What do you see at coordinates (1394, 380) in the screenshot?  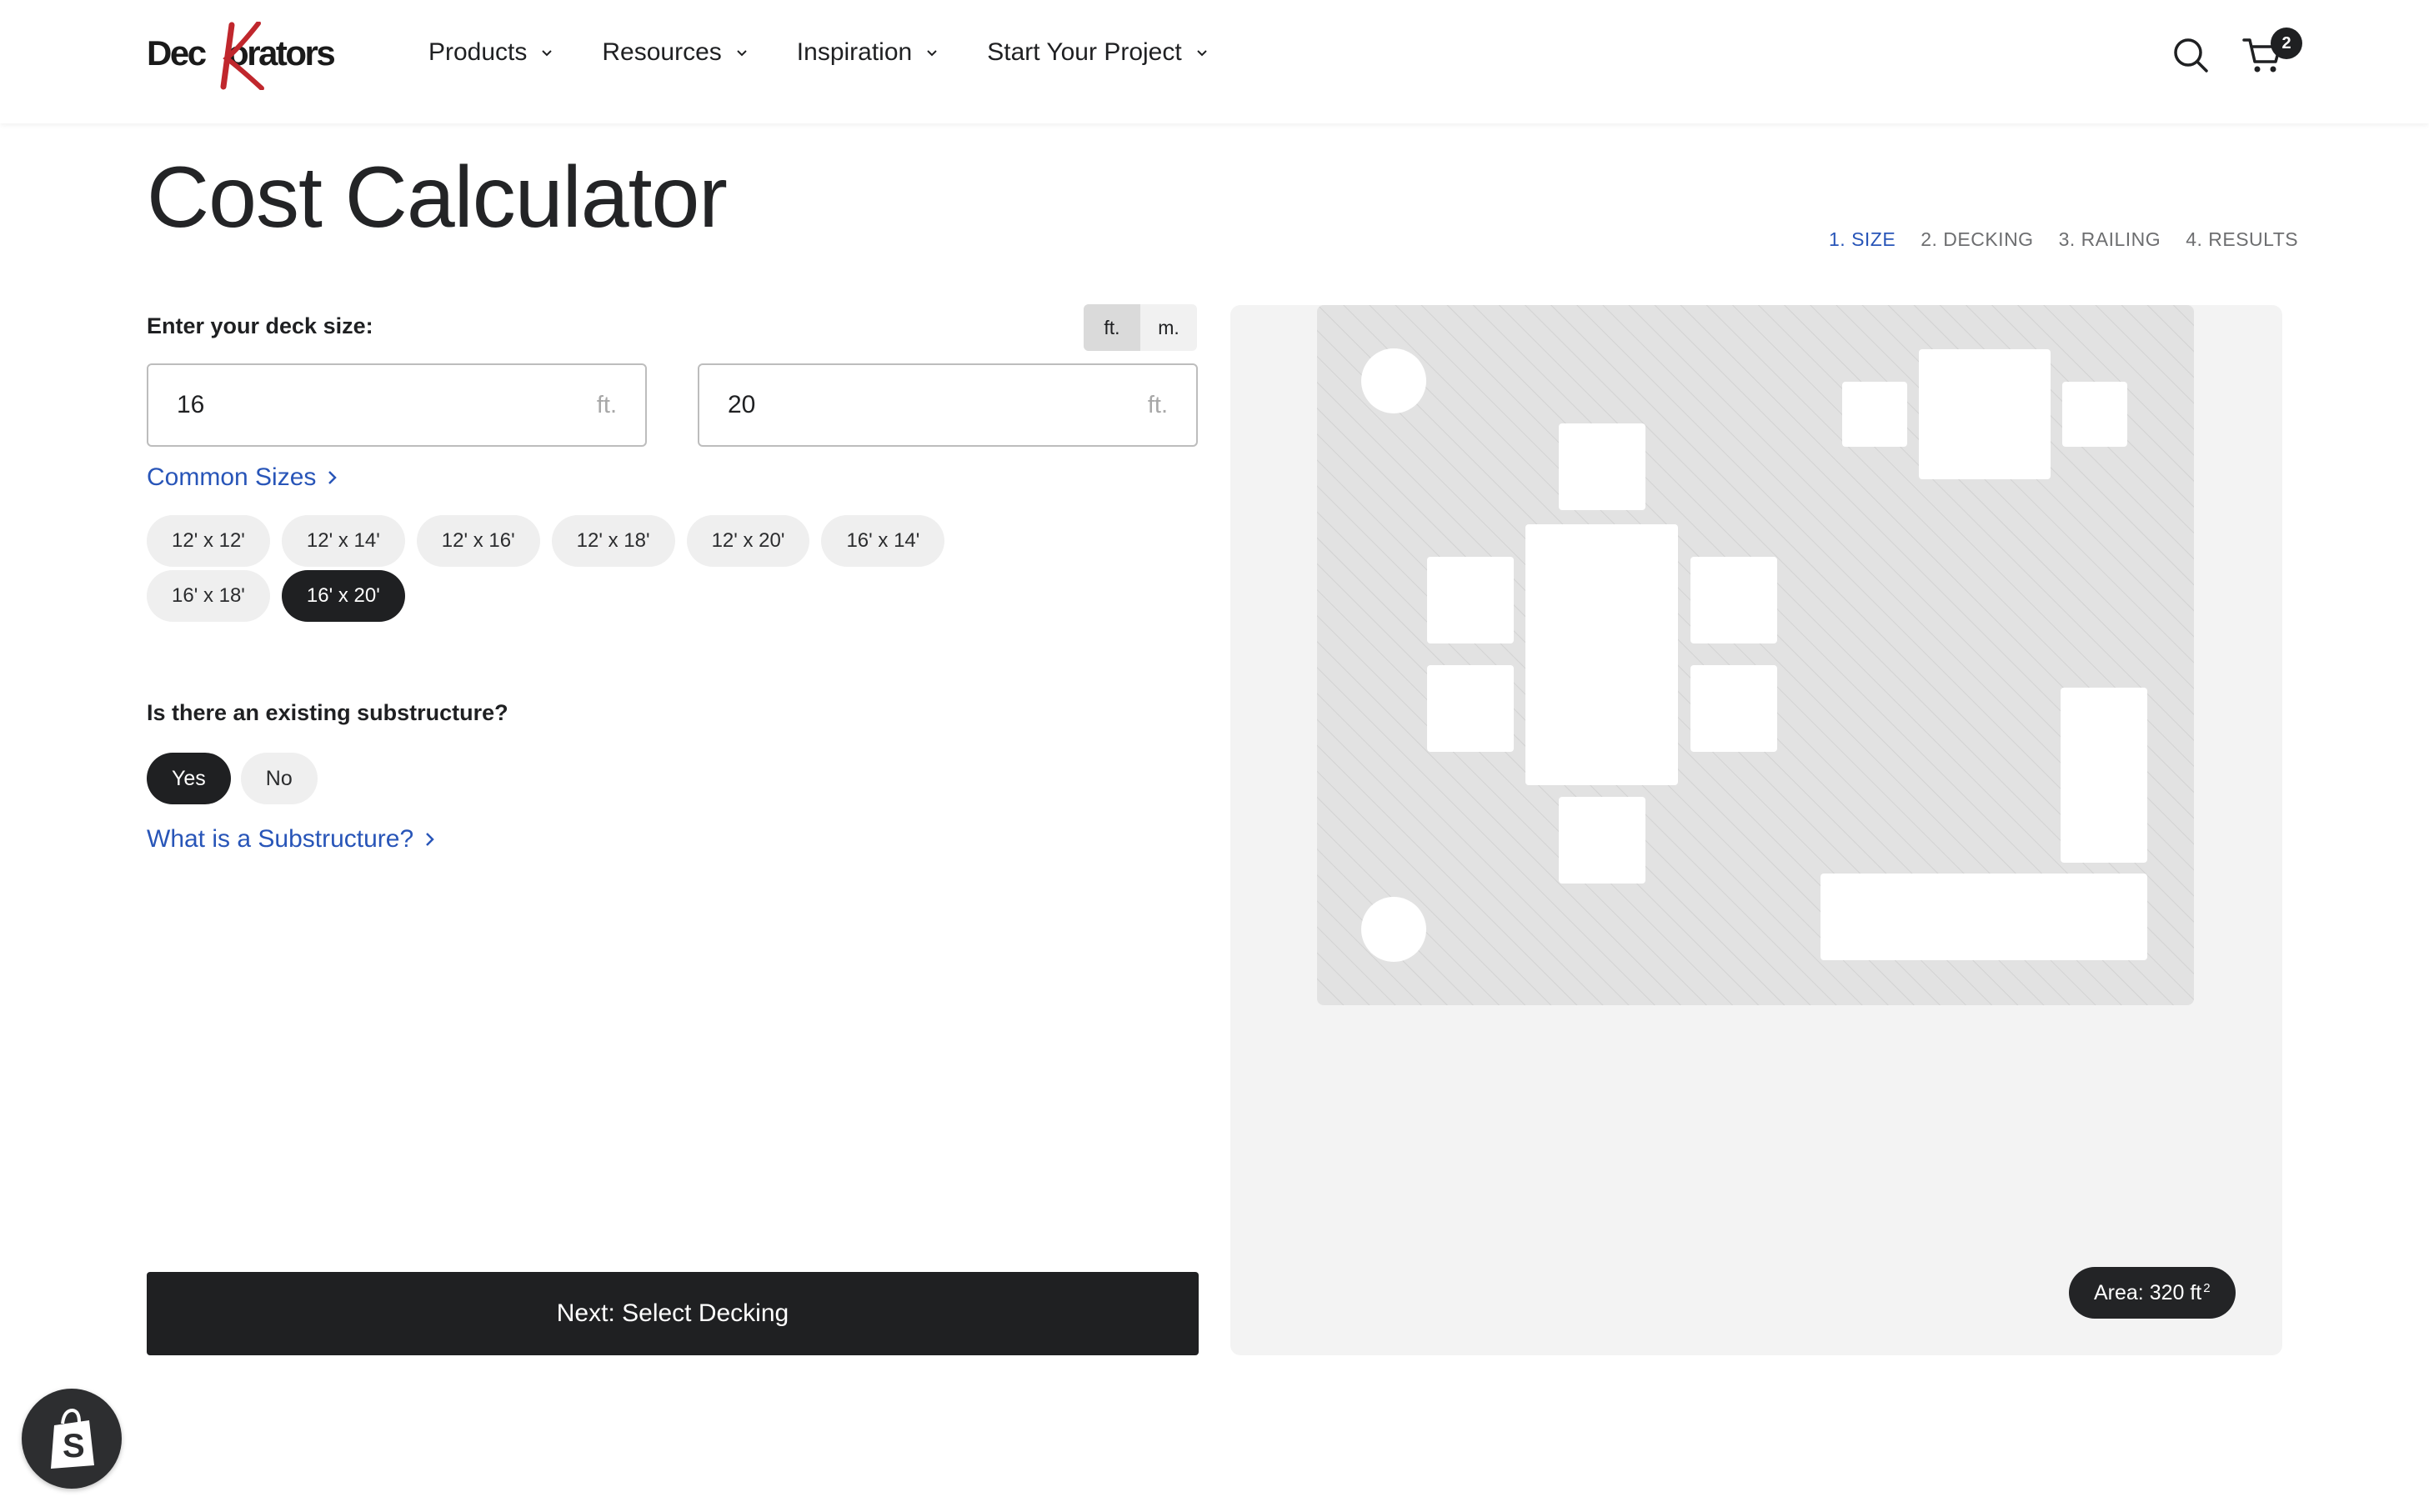 I see `planter-top-left` at bounding box center [1394, 380].